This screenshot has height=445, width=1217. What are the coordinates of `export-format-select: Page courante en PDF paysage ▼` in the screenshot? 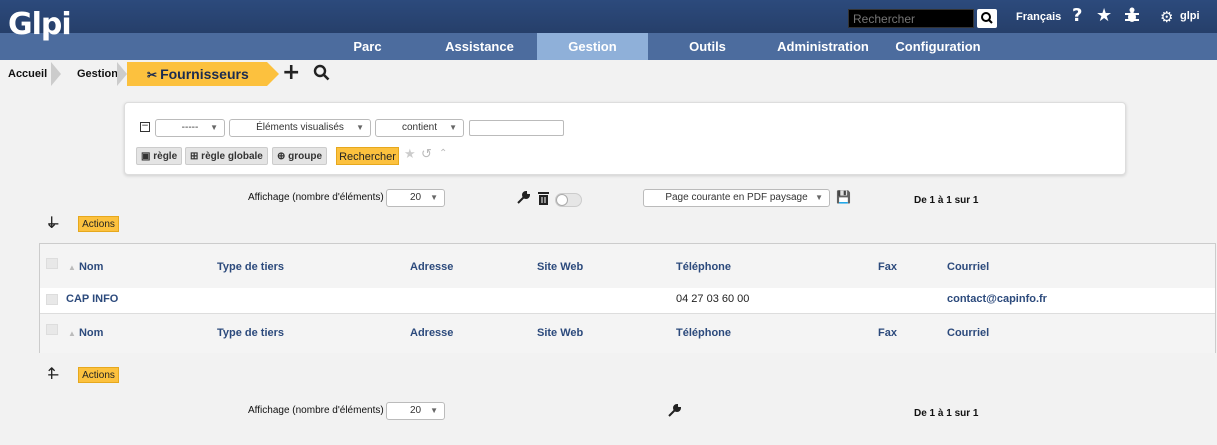 It's located at (736, 198).